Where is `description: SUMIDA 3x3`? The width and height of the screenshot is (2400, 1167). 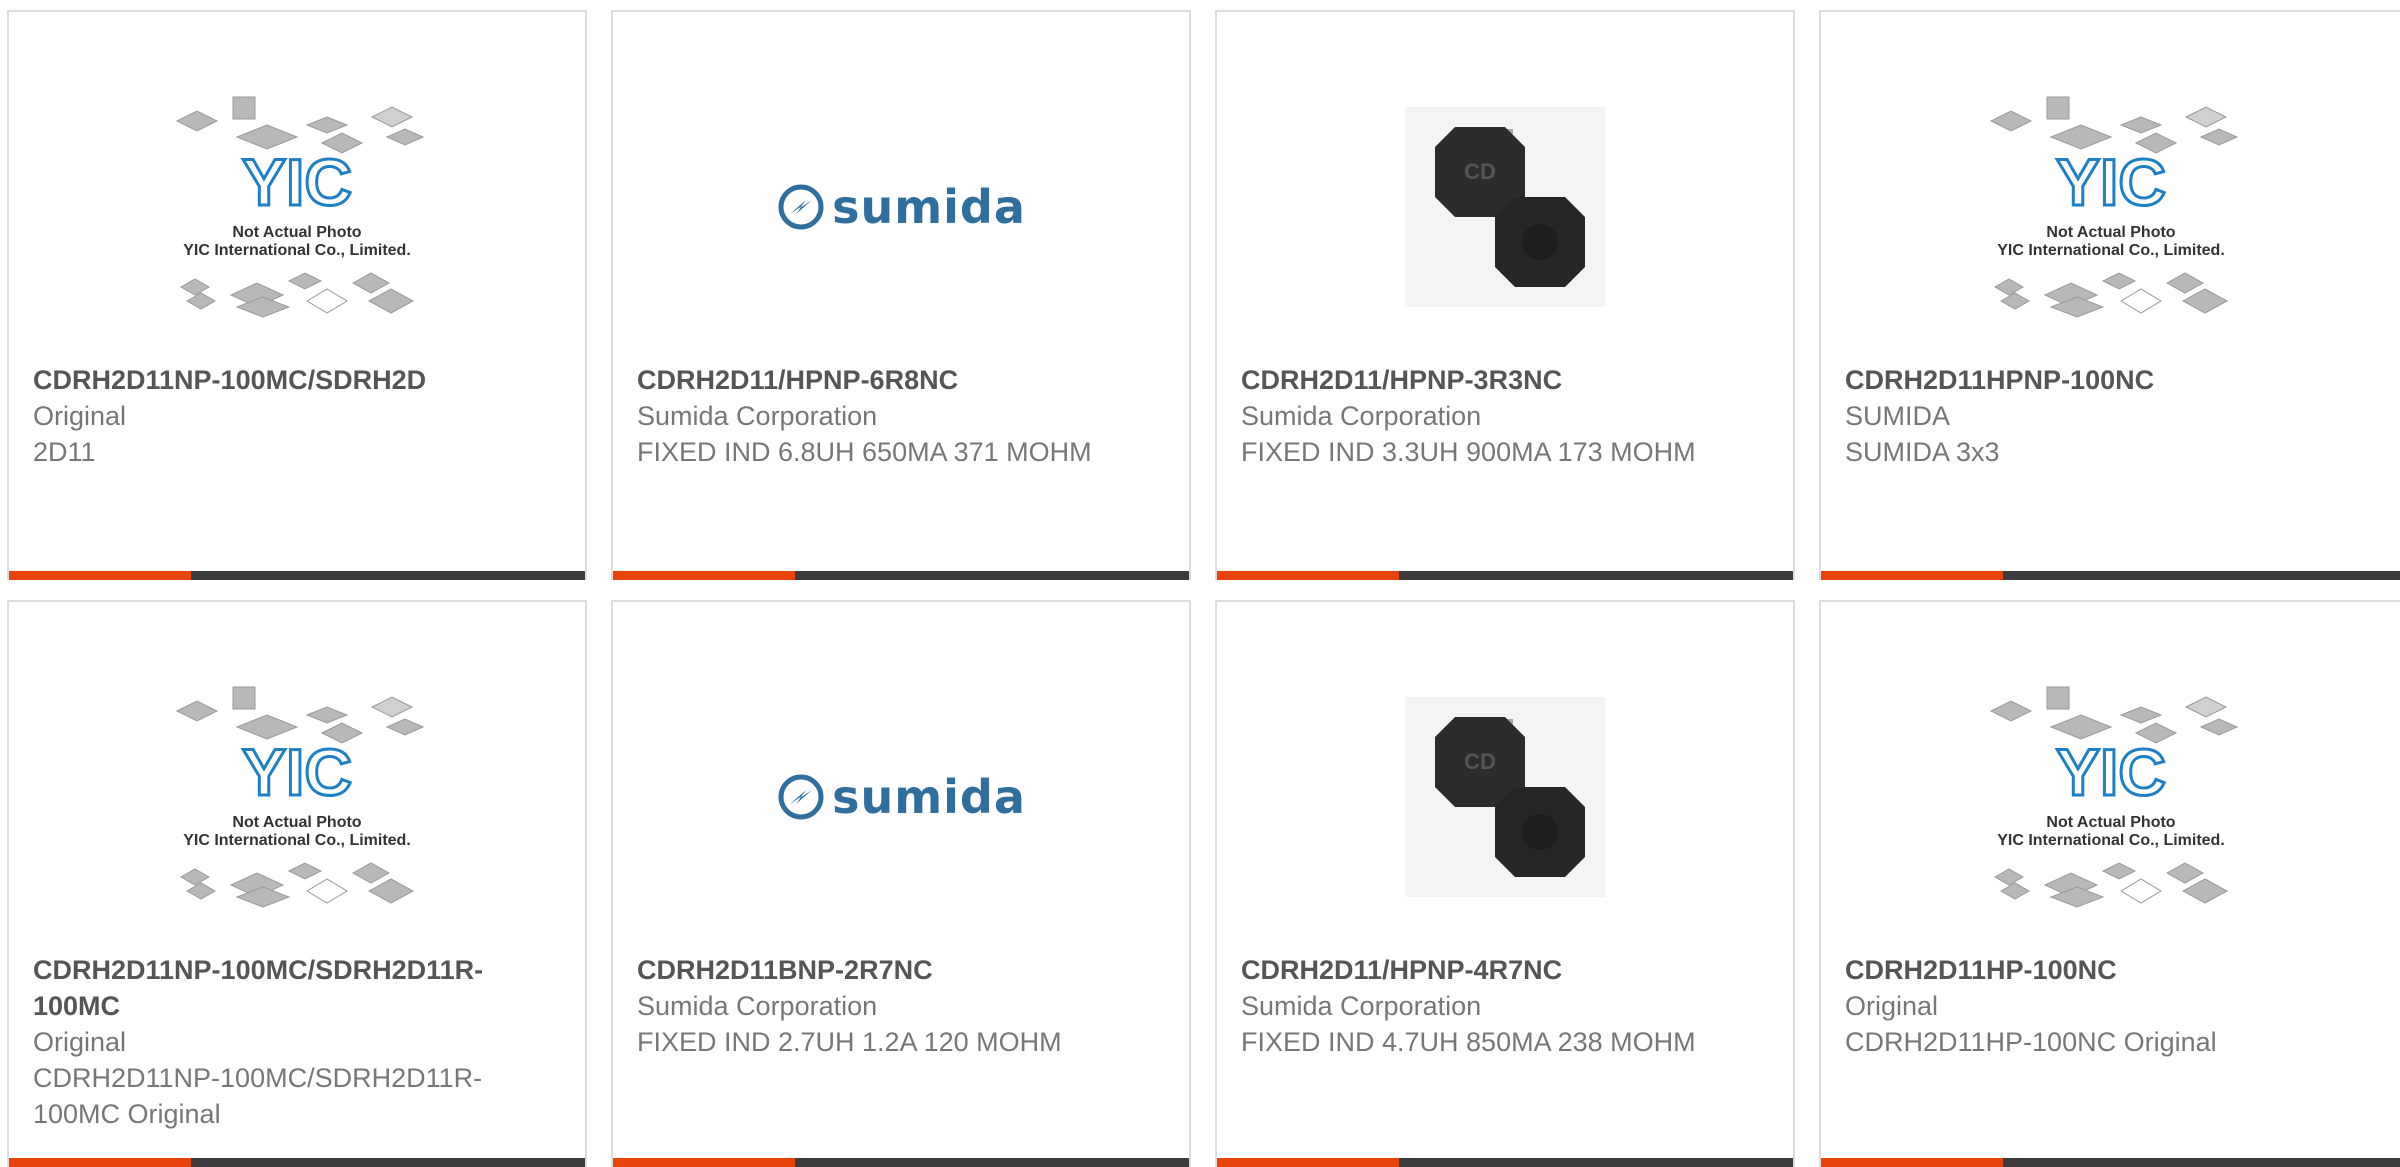 description: SUMIDA 3x3 is located at coordinates (1922, 452).